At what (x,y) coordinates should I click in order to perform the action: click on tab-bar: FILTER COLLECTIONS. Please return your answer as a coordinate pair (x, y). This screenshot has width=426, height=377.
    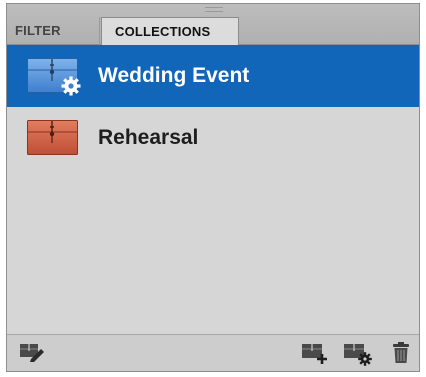
    Looking at the image, I should click on (213, 25).